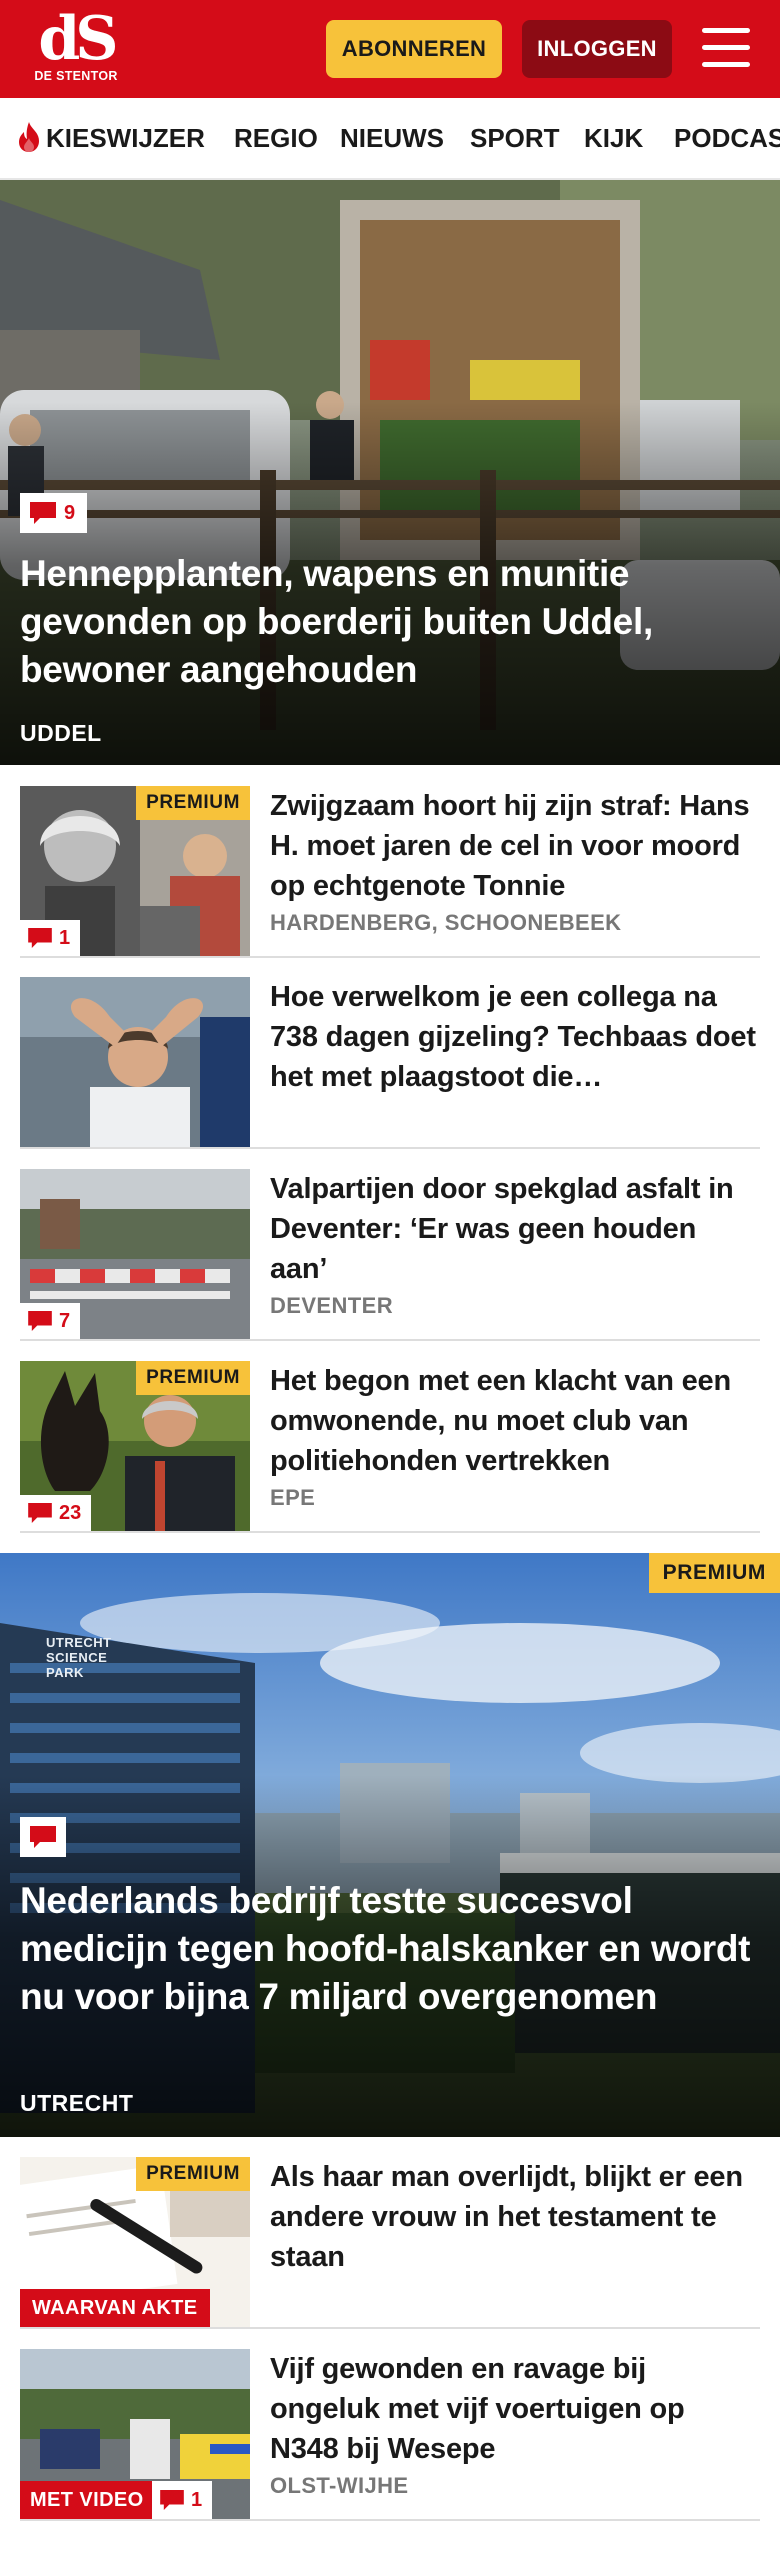 Image resolution: width=780 pixels, height=2560 pixels. I want to click on building-sign: UTRECHT SCIENCE PARK, so click(79, 1657).